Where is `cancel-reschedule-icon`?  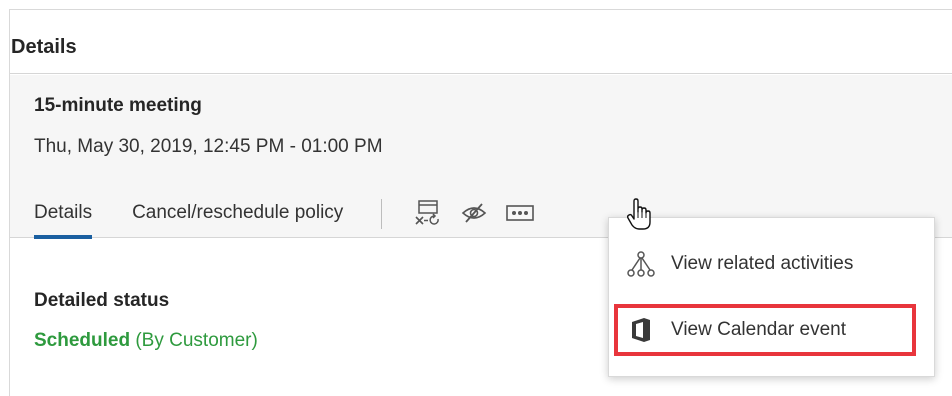 cancel-reschedule-icon is located at coordinates (427, 212).